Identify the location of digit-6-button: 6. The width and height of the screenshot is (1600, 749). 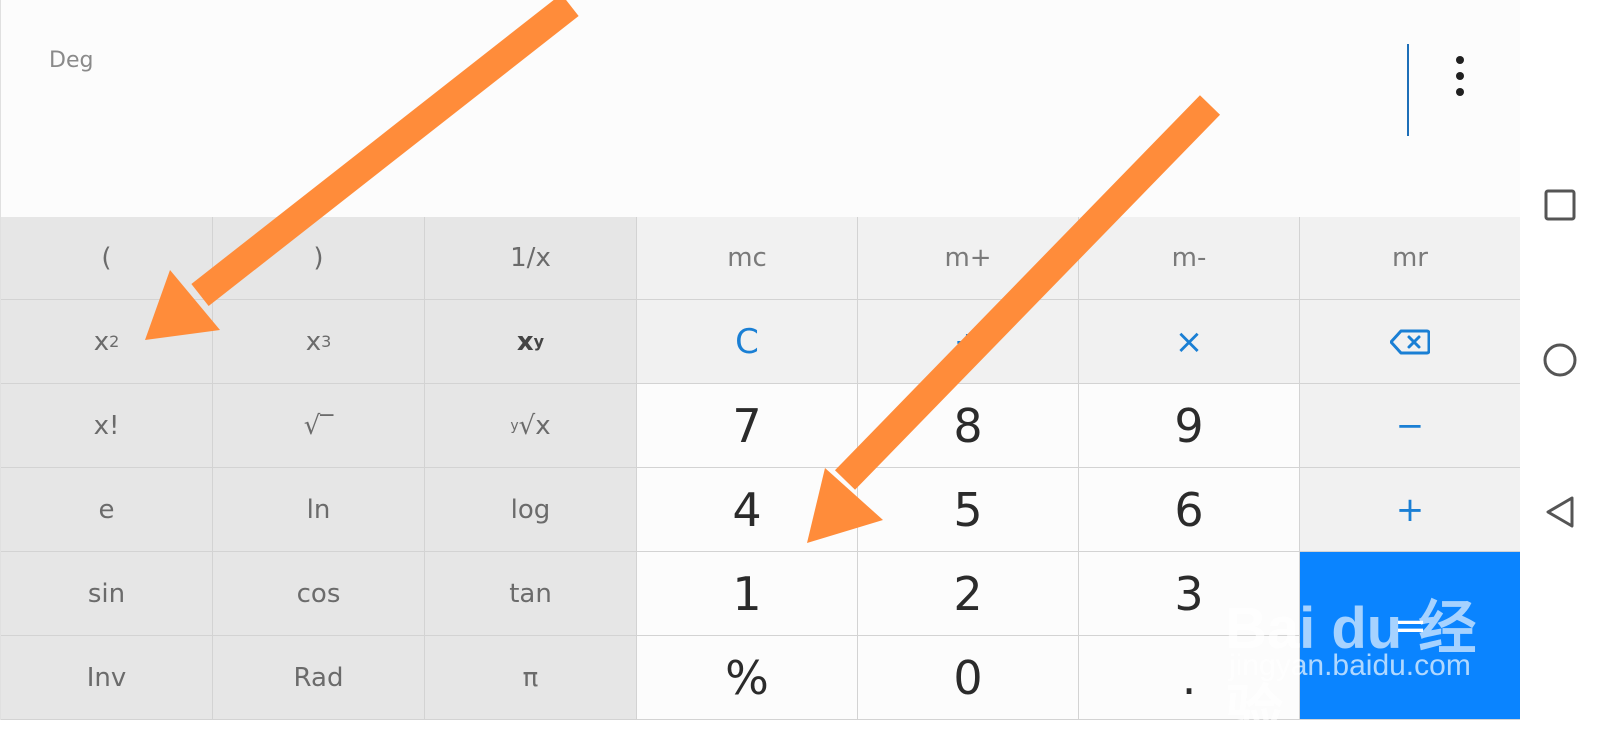
(1189, 510).